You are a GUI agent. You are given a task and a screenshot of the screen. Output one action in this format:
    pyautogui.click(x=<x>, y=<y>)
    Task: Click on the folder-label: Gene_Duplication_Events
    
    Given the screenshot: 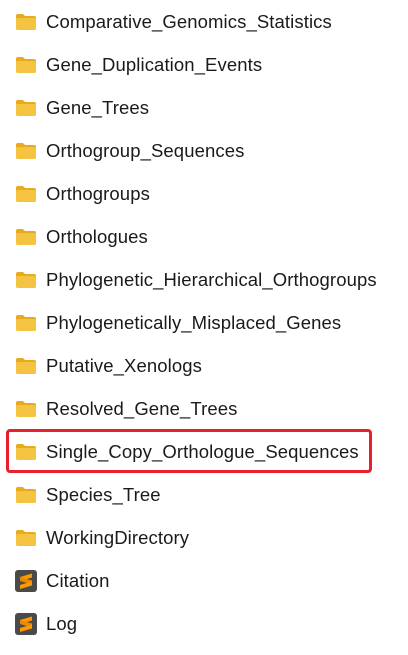 What is the action you would take?
    pyautogui.click(x=154, y=64)
    